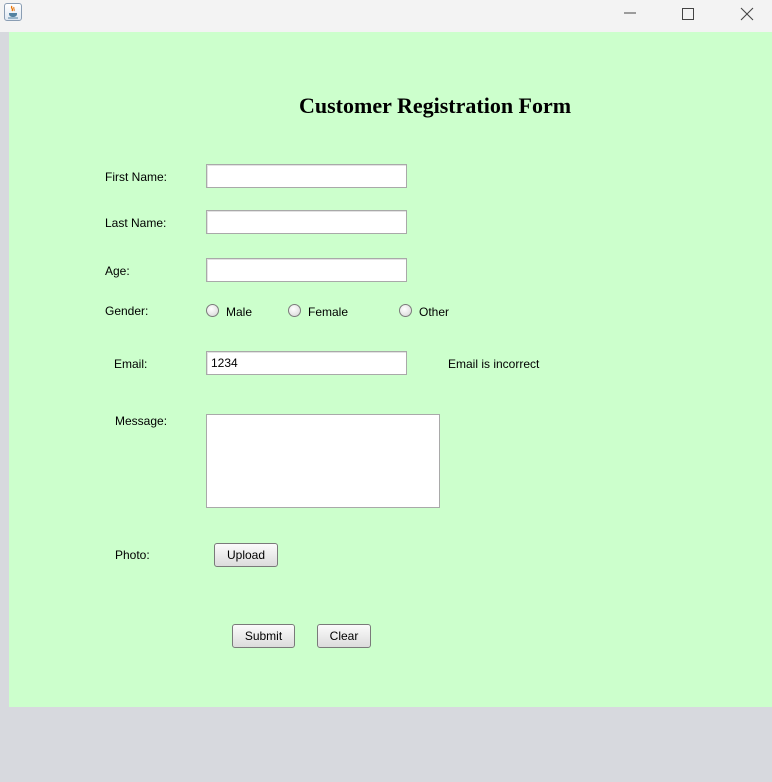 The width and height of the screenshot is (772, 782). What do you see at coordinates (239, 312) in the screenshot?
I see `gender-male-label: Male` at bounding box center [239, 312].